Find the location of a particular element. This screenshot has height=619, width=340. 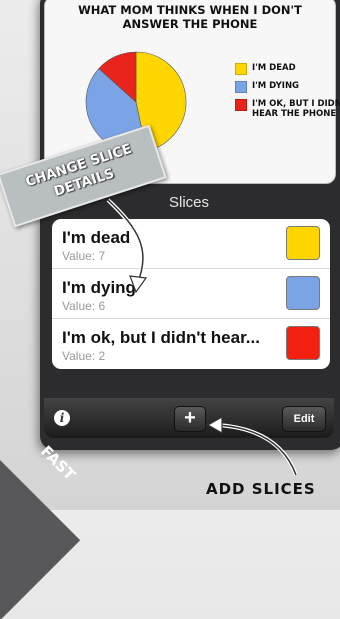

add-slices-caption: ADD SLICES is located at coordinates (261, 489).